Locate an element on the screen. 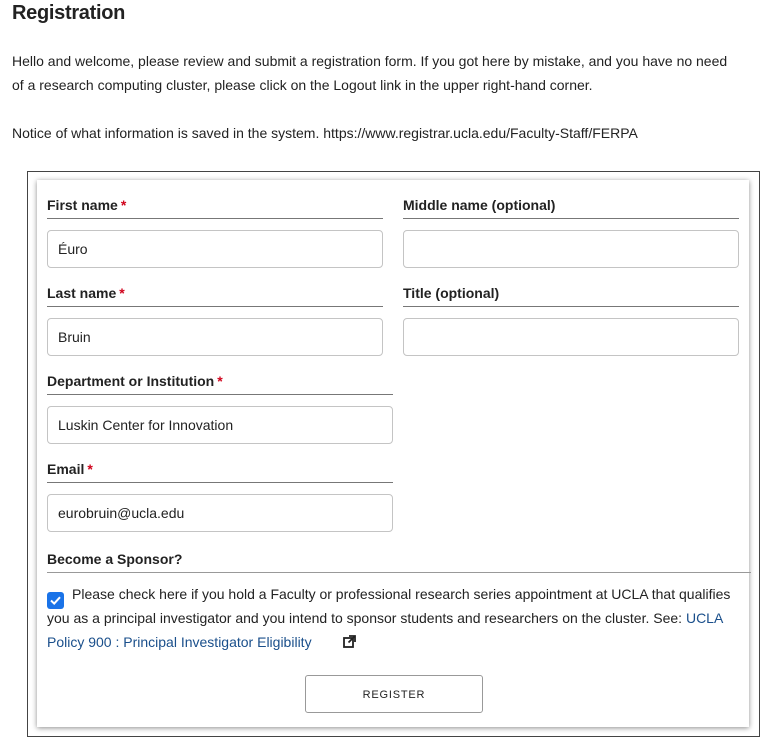  last-name-label: Last name * is located at coordinates (215, 296).